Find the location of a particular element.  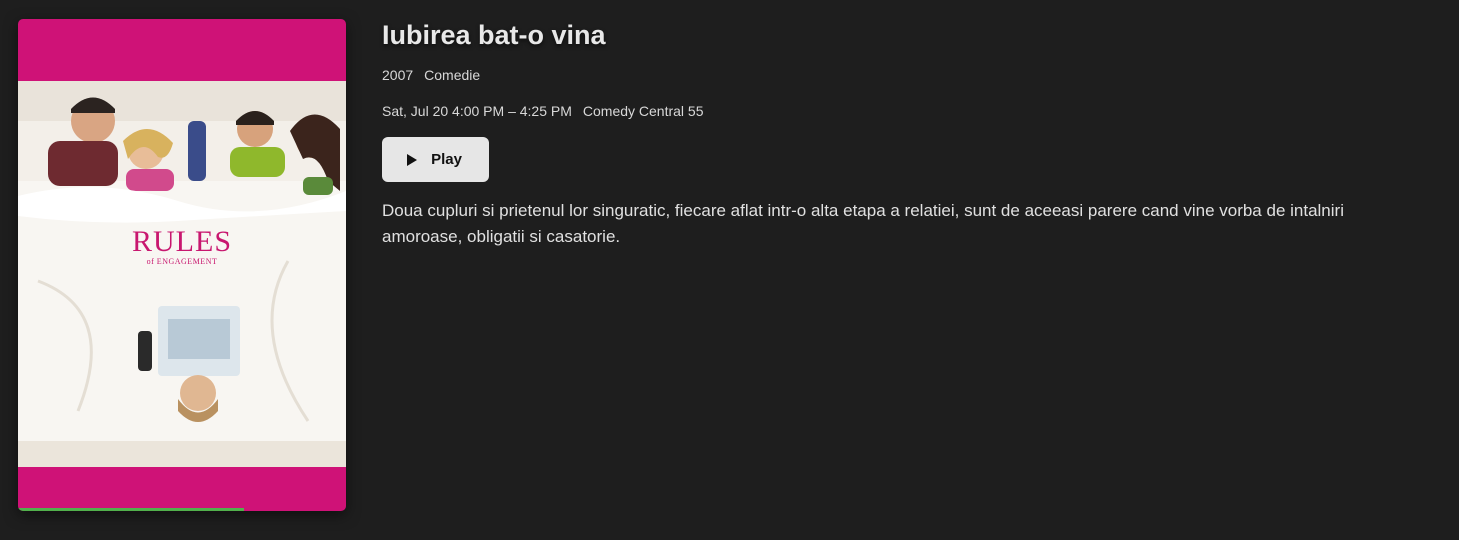

poster-logo-subtitle: of ENGAGEMENT is located at coordinates (182, 261).